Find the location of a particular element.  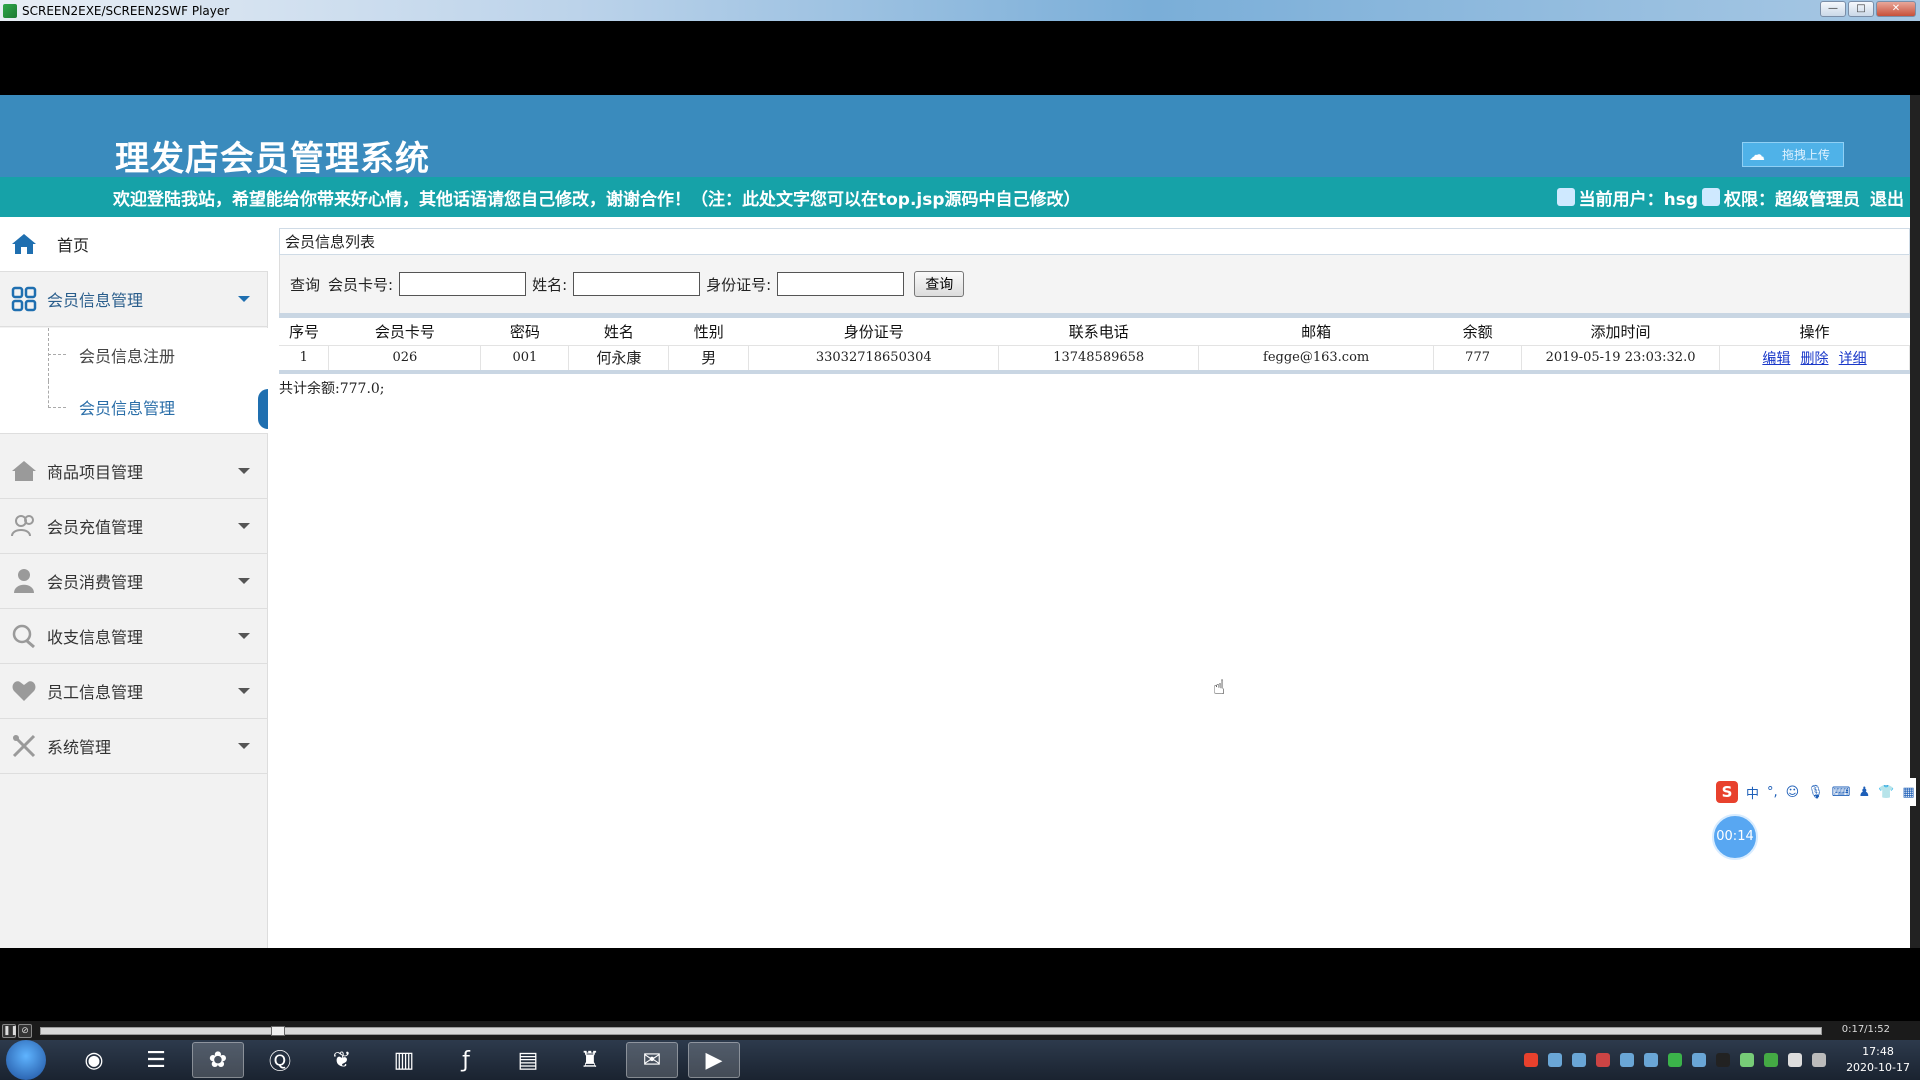

detail-link: 详细 is located at coordinates (1853, 359).